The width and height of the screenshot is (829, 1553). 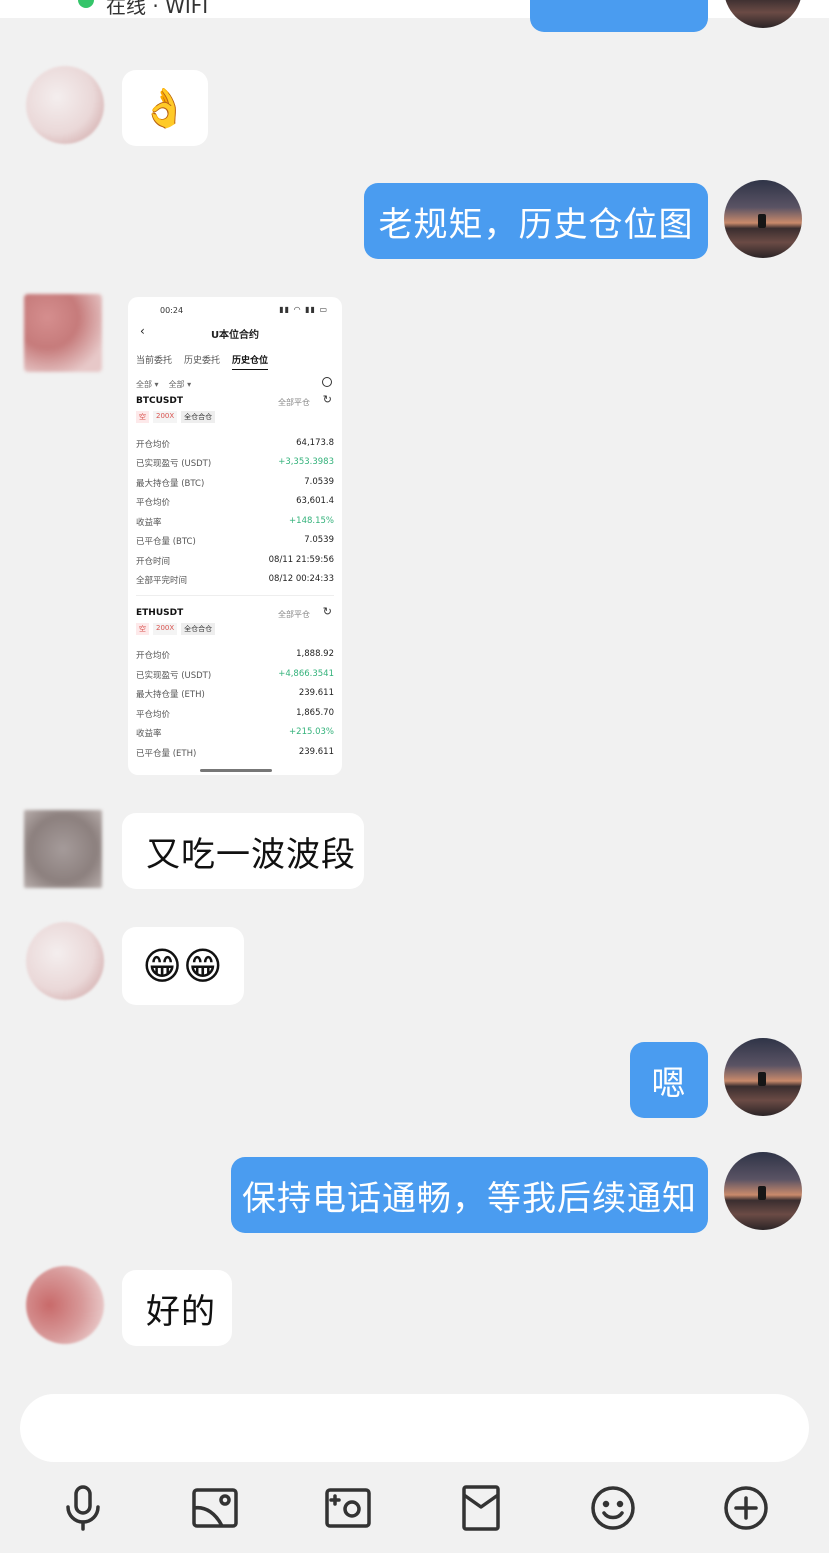 What do you see at coordinates (235, 561) in the screenshot?
I see `position-row: 开仓时间 08/11 21:59:56` at bounding box center [235, 561].